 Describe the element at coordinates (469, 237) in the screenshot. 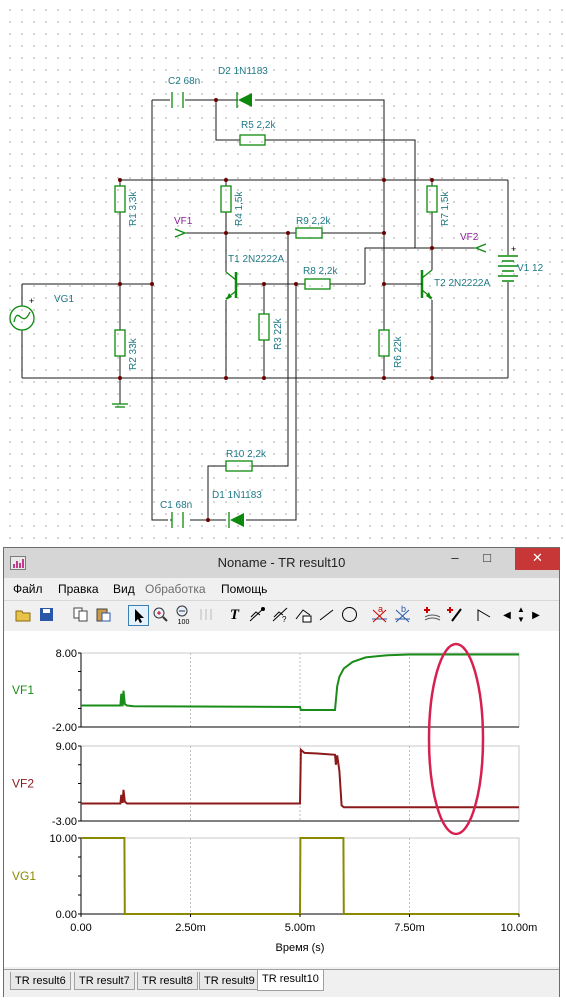

I see `label-vf2: VF2` at that location.